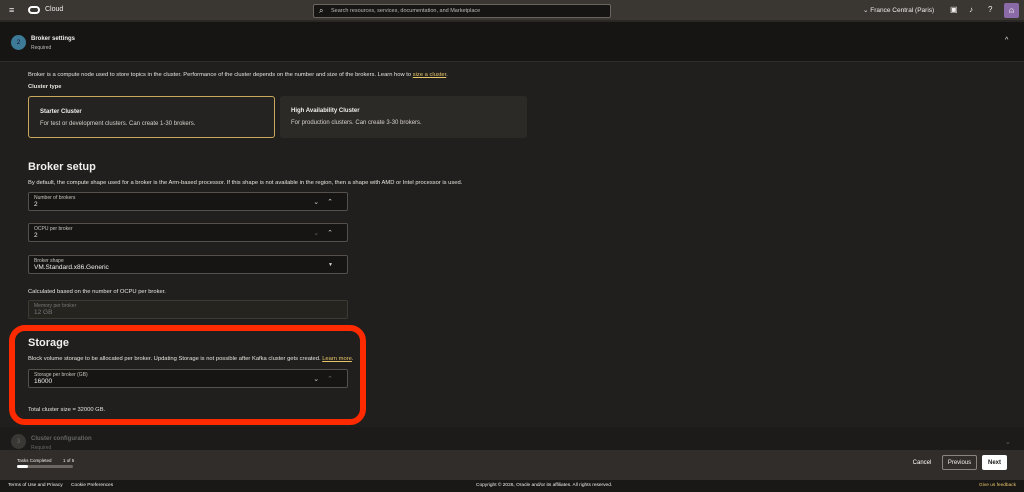 The width and height of the screenshot is (1024, 492). What do you see at coordinates (35, 485) in the screenshot?
I see `terms-link: Terms of Use and Privacy` at bounding box center [35, 485].